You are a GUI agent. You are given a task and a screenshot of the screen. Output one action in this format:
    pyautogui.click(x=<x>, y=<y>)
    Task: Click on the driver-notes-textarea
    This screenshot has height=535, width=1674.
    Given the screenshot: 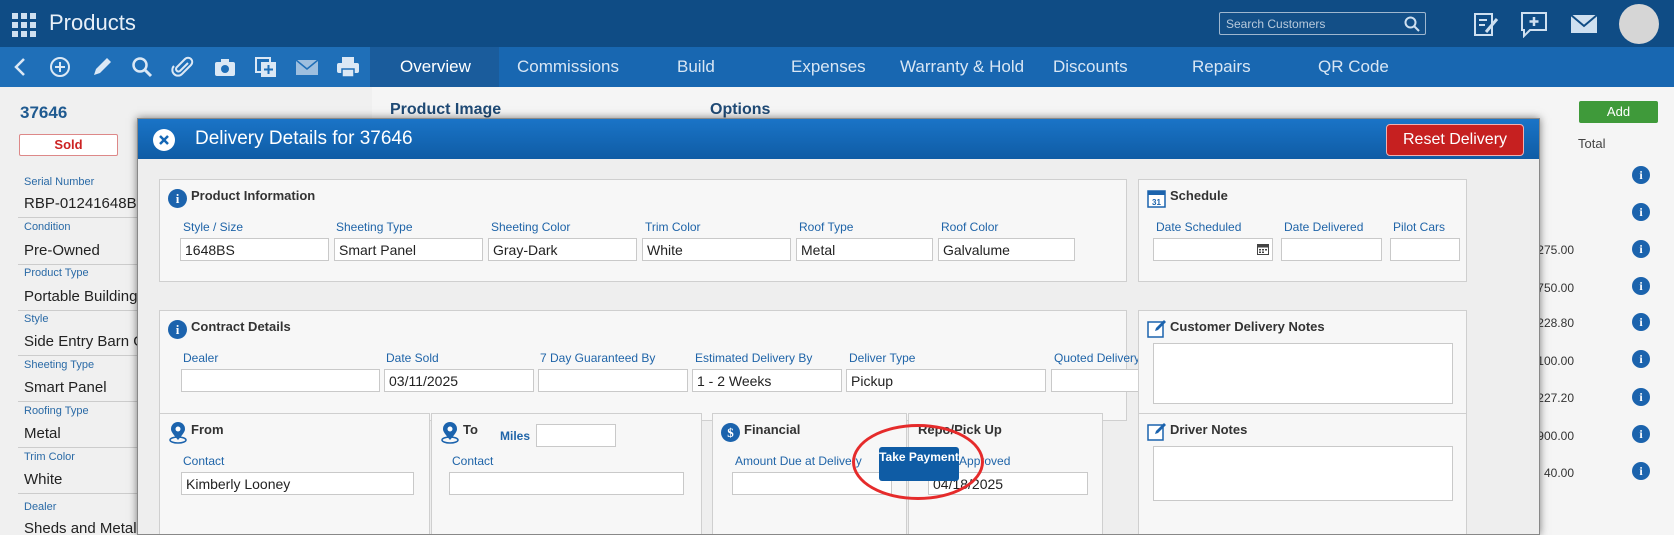 What is the action you would take?
    pyautogui.click(x=1303, y=473)
    